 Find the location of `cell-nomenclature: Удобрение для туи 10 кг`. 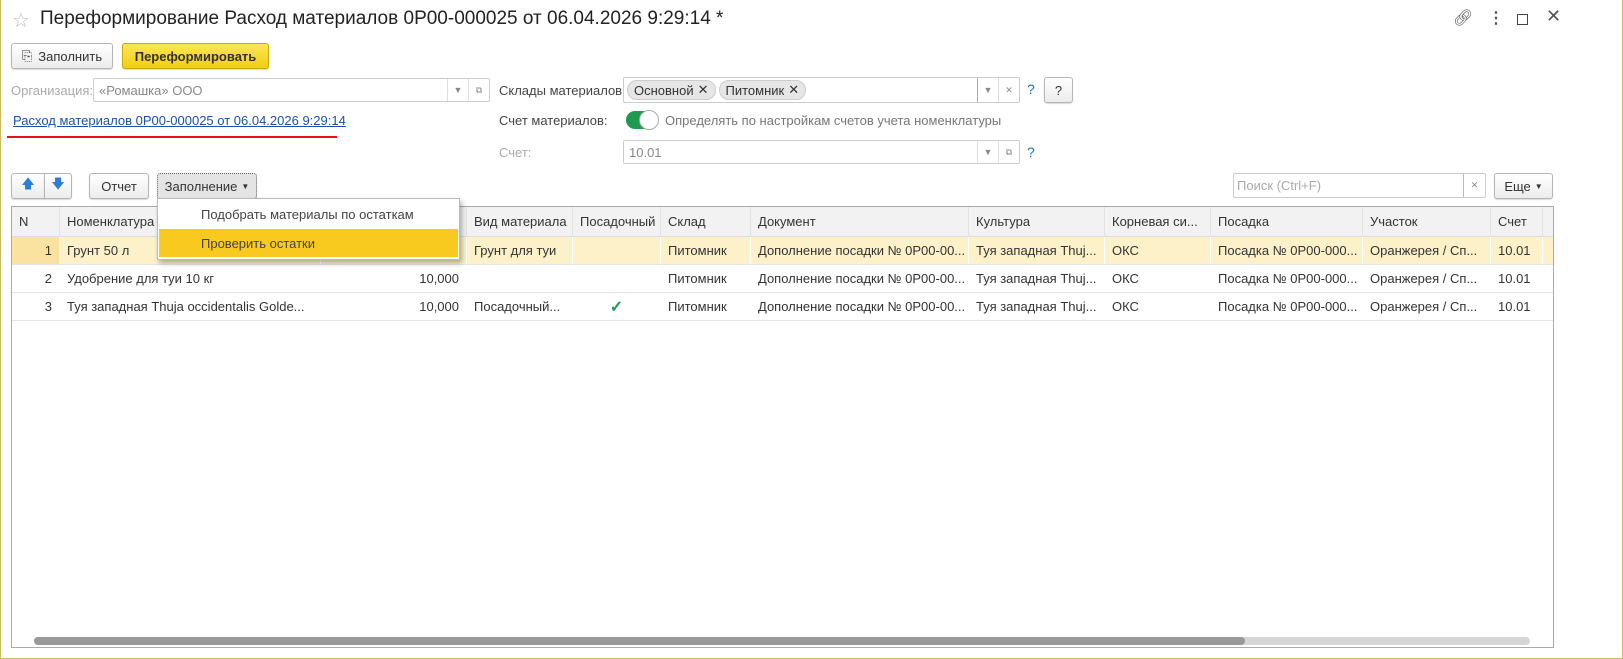

cell-nomenclature: Удобрение для туи 10 кг is located at coordinates (141, 278).